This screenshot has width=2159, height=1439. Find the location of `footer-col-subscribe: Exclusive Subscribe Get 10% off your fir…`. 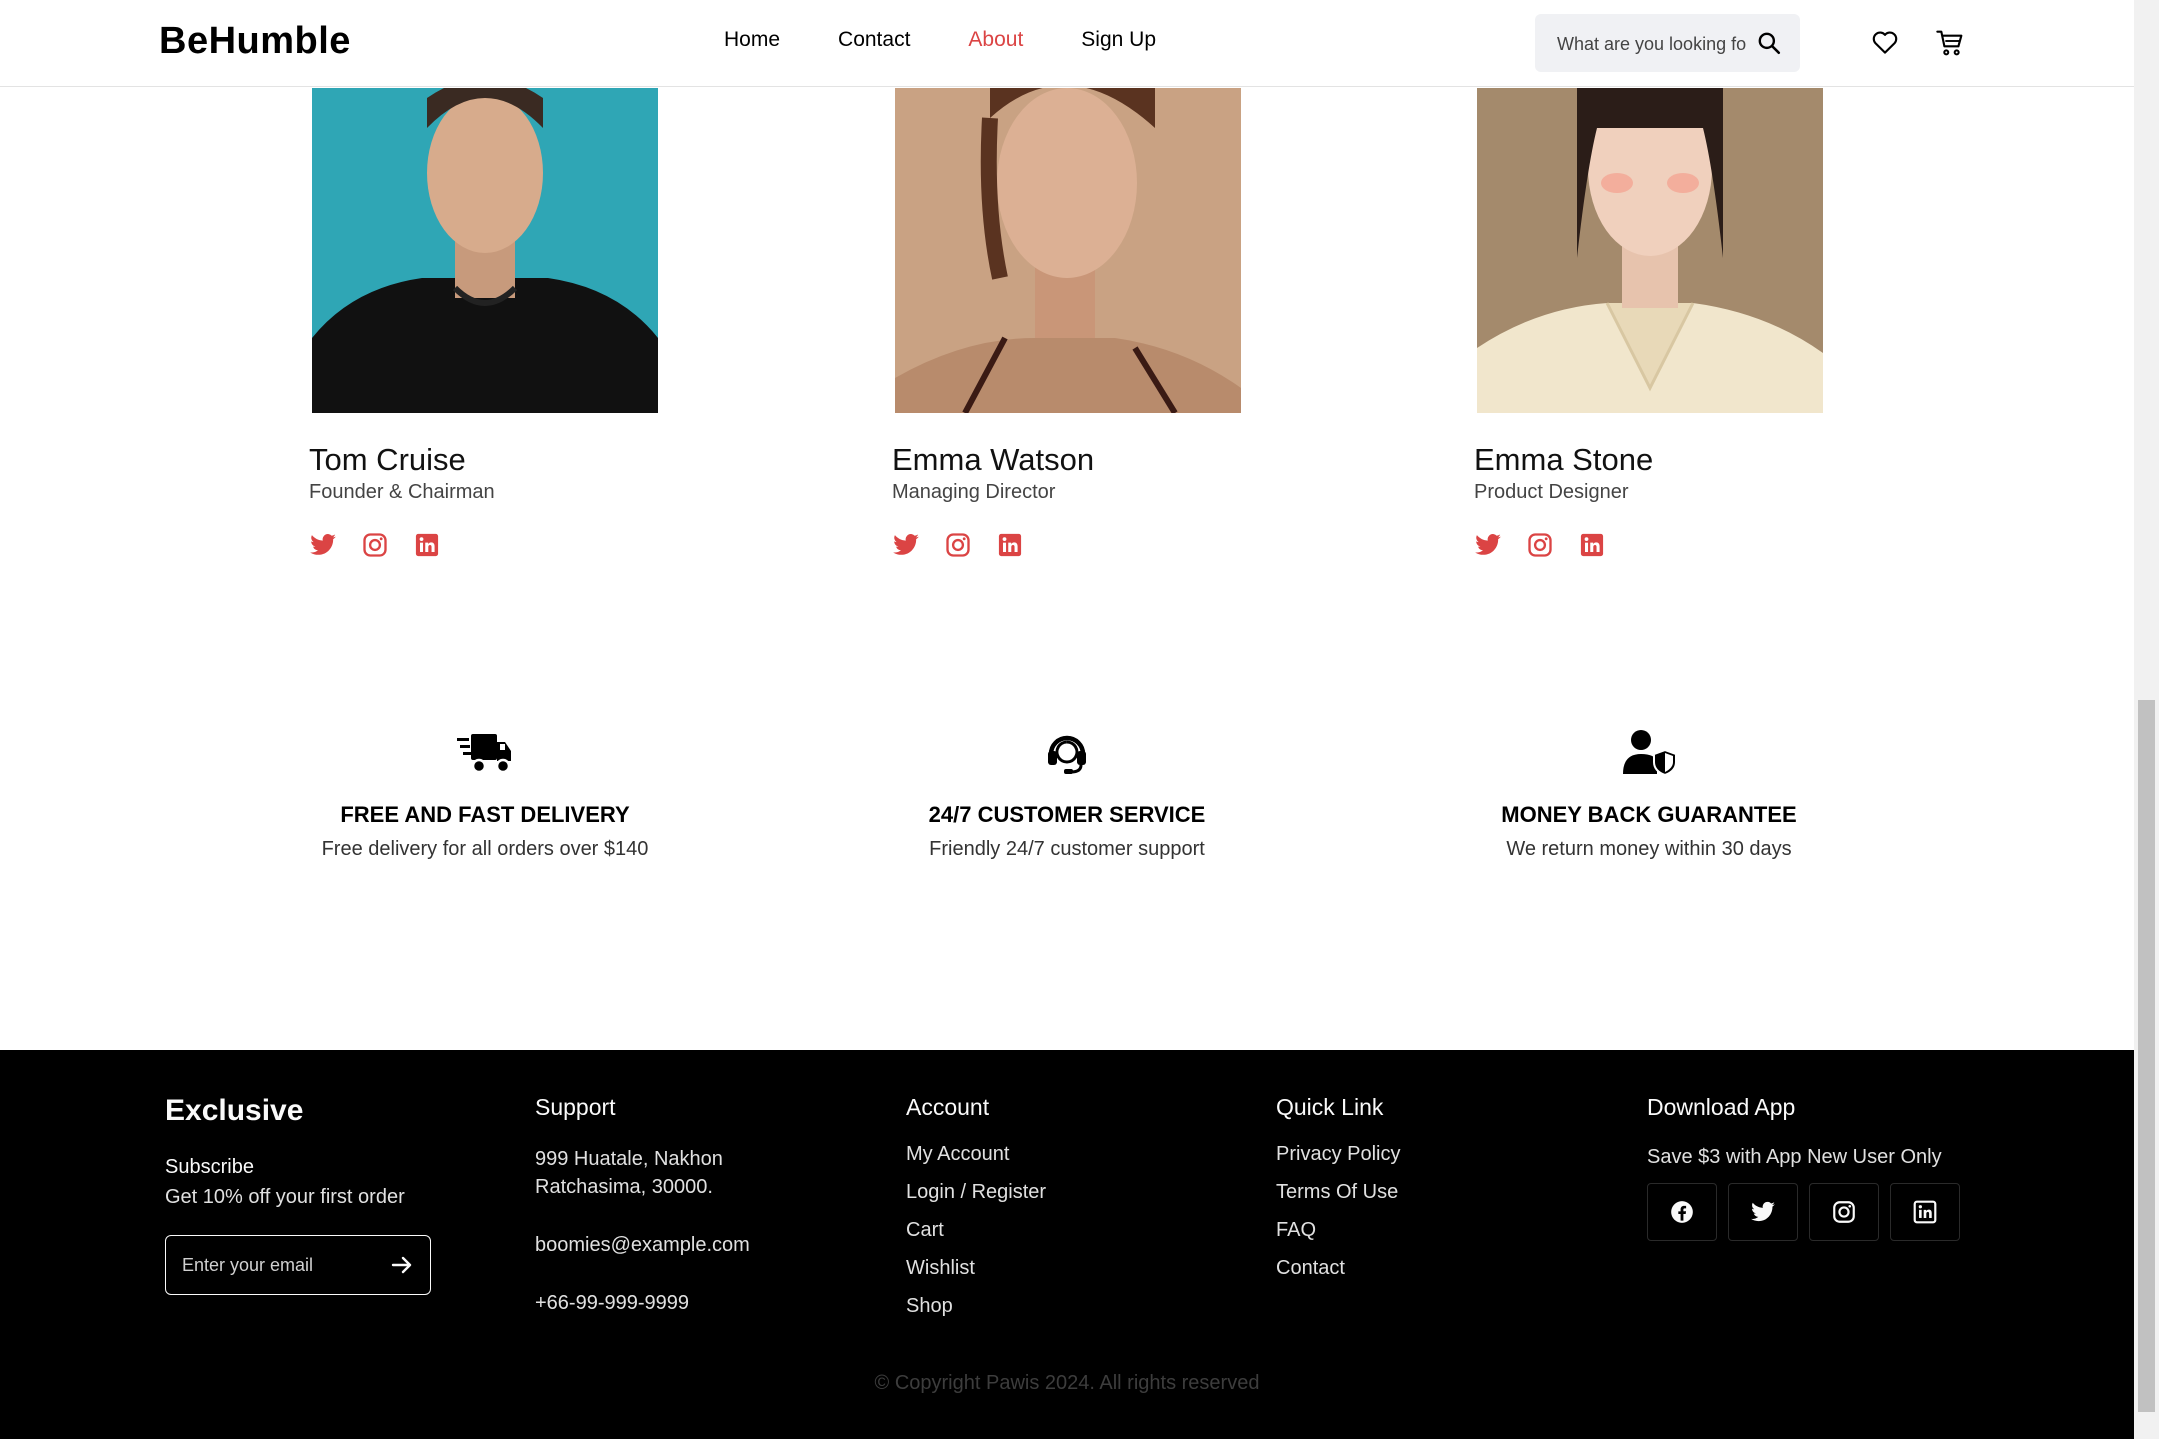

footer-col-subscribe: Exclusive Subscribe Get 10% off your fir… is located at coordinates (298, 1194).